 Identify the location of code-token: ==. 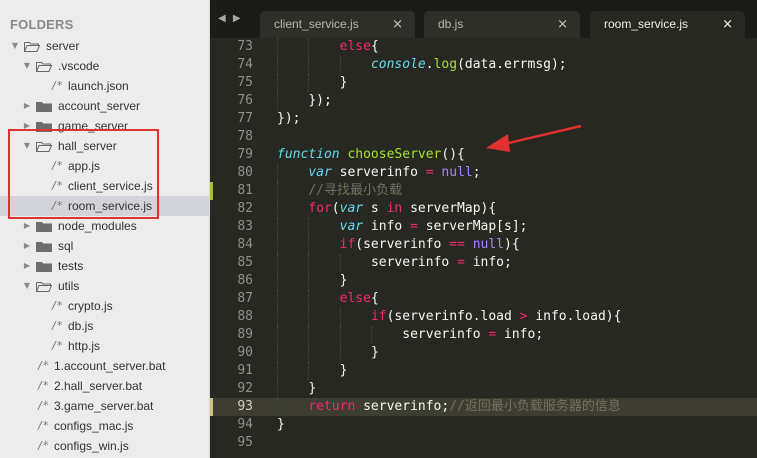
(457, 244).